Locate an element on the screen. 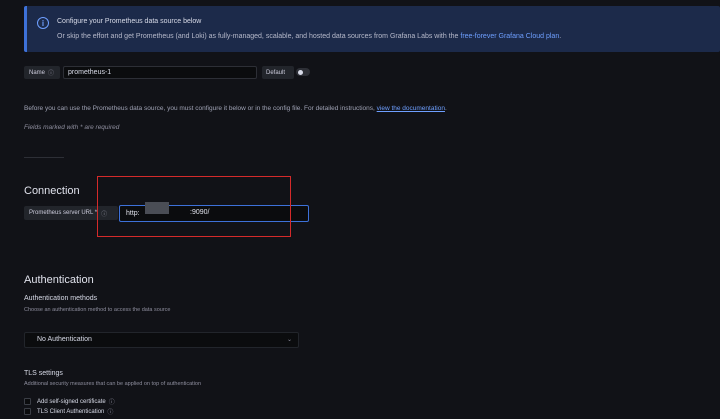  chevron-down-icon: ⌄ is located at coordinates (289, 340).